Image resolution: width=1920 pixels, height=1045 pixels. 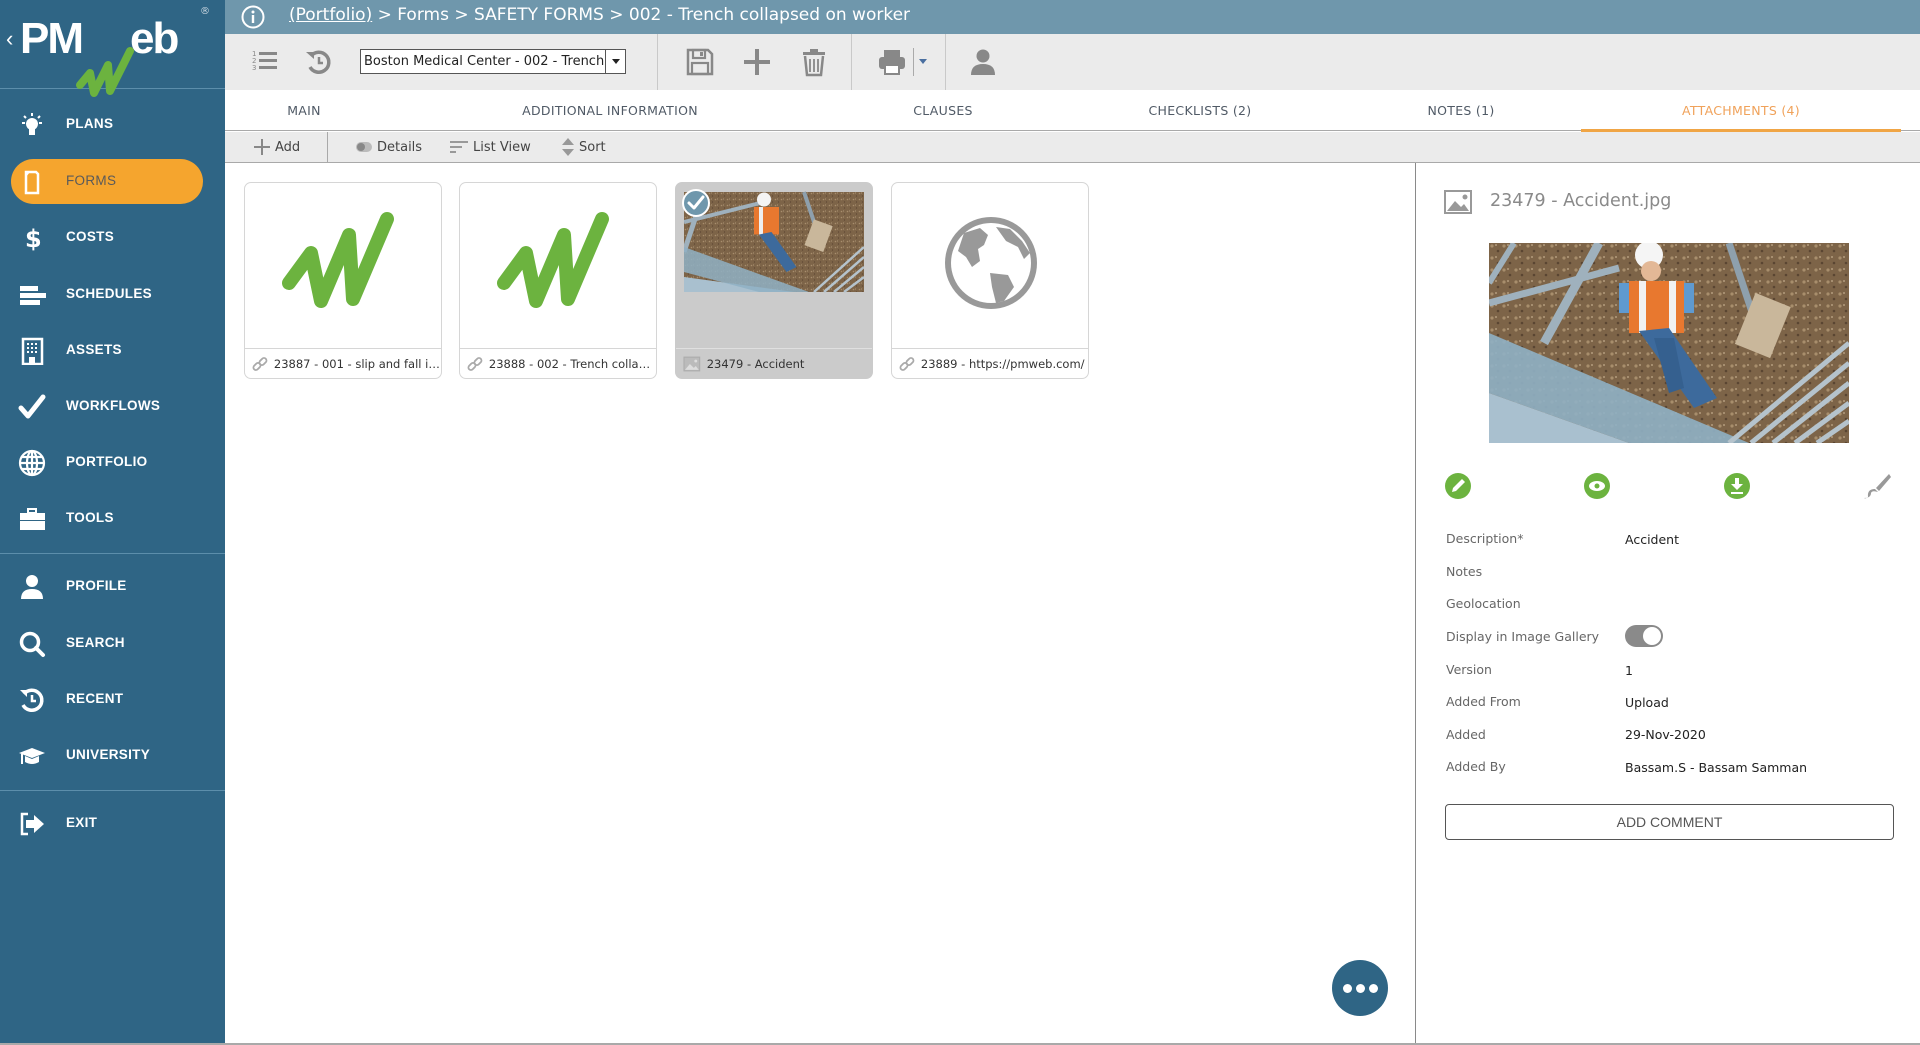 I want to click on sort-icon, so click(x=568, y=147).